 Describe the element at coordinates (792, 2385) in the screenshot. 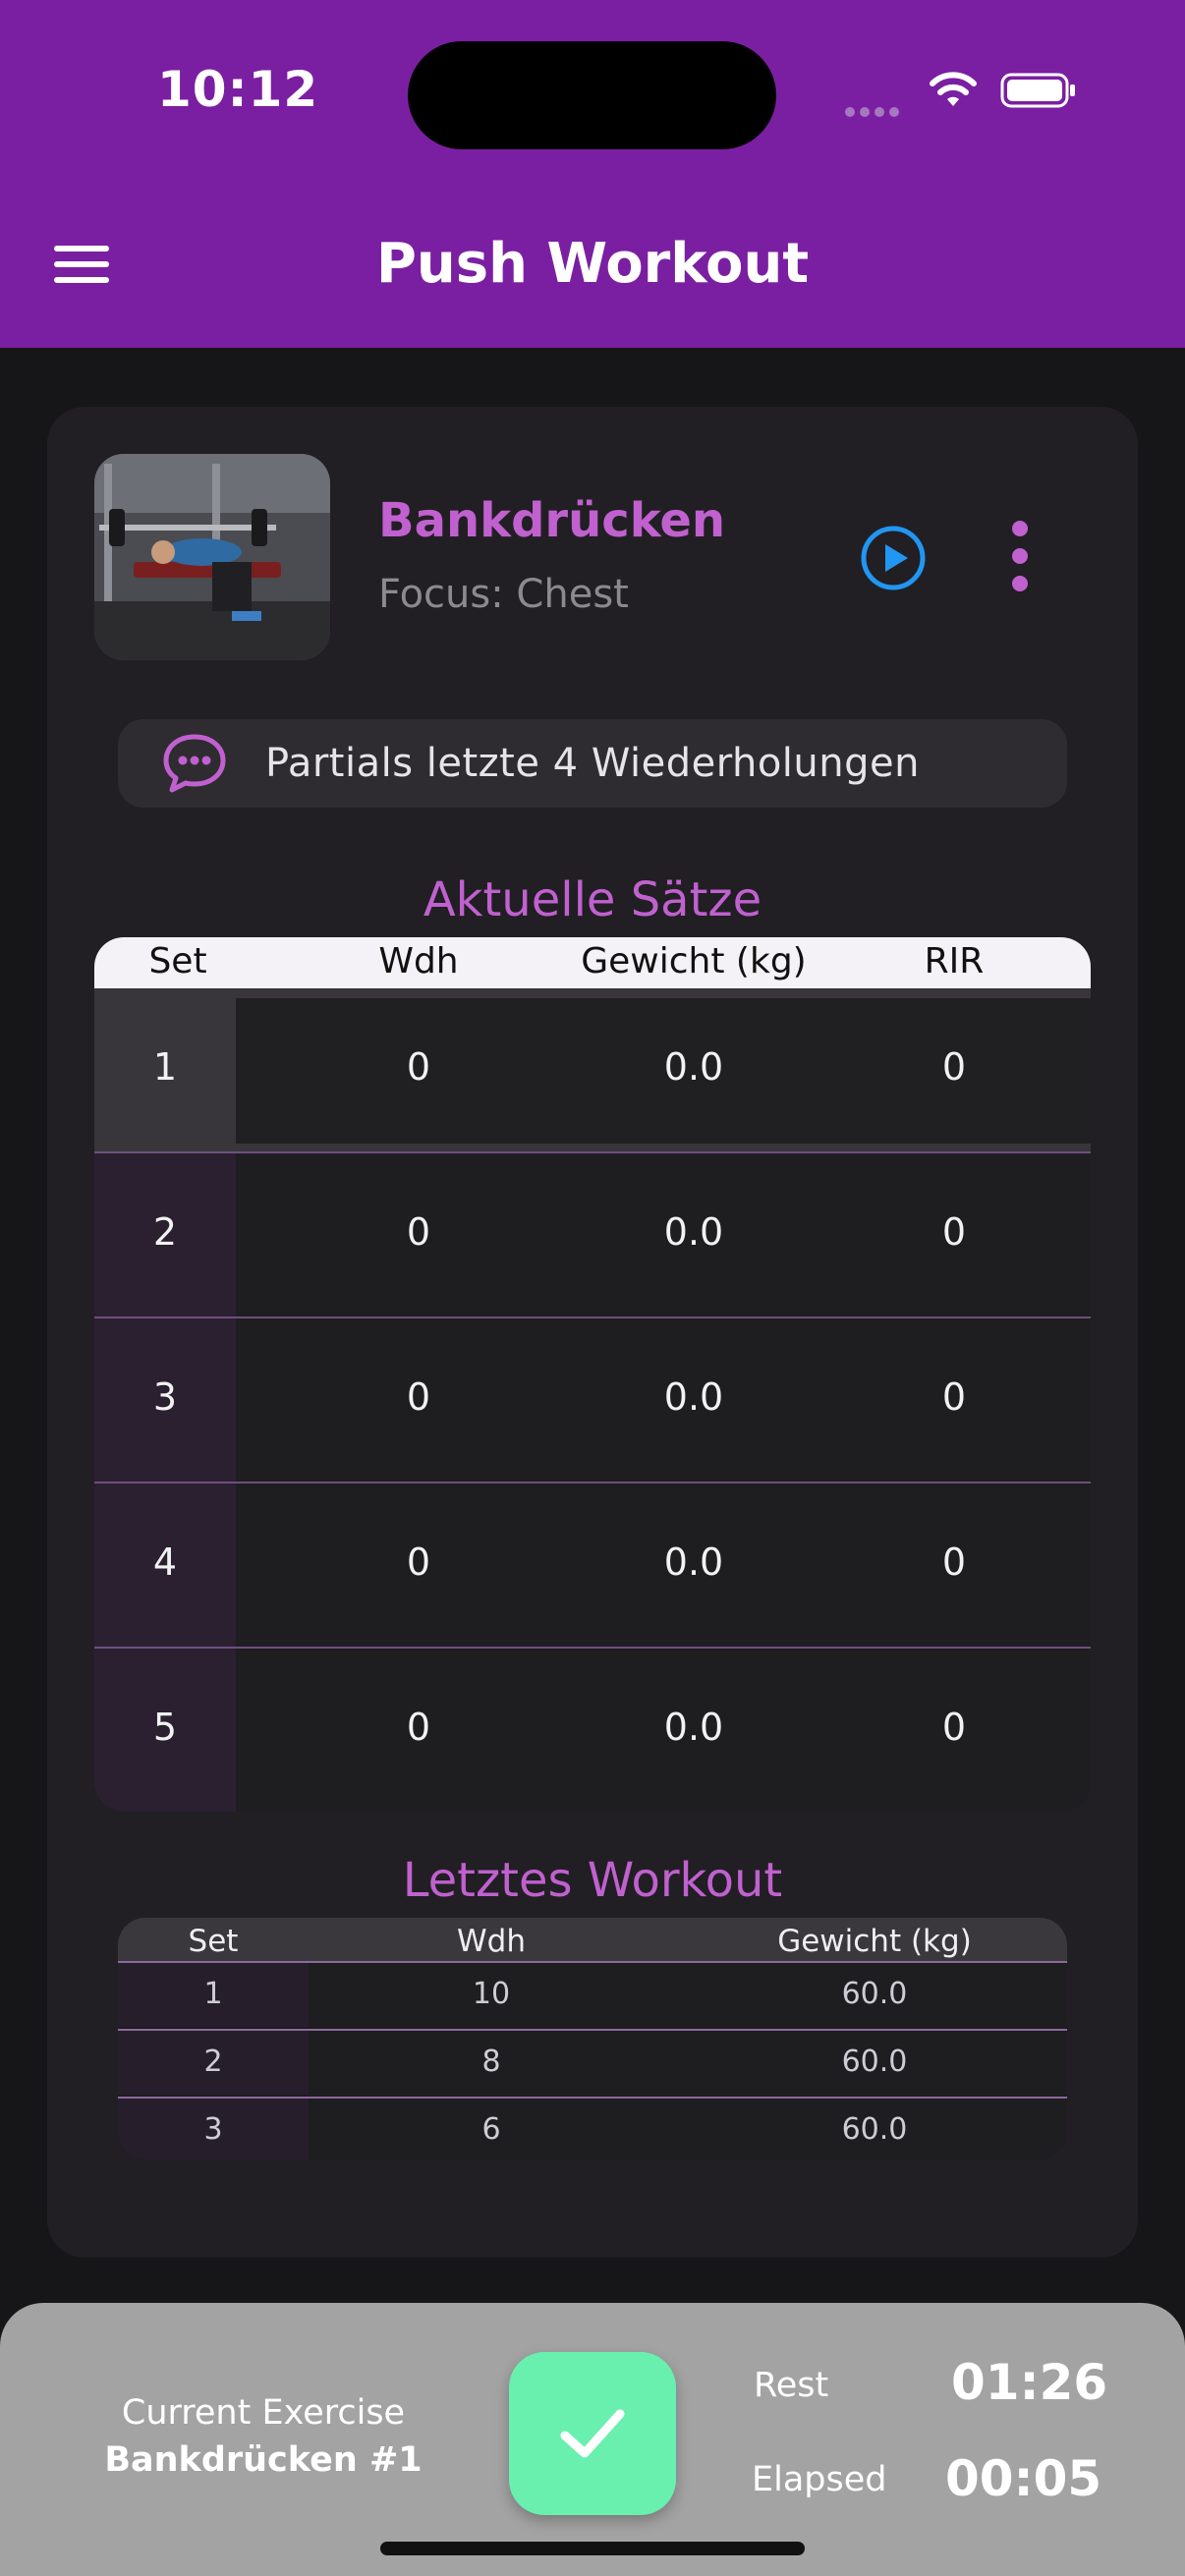

I see `rest-label: Rest` at that location.